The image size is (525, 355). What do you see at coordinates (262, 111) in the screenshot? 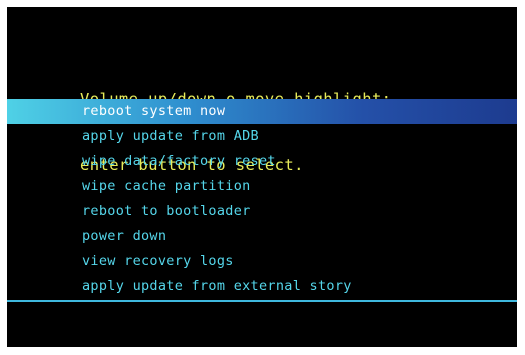
I see `menu-item-reboot-system-now: reboot system now` at bounding box center [262, 111].